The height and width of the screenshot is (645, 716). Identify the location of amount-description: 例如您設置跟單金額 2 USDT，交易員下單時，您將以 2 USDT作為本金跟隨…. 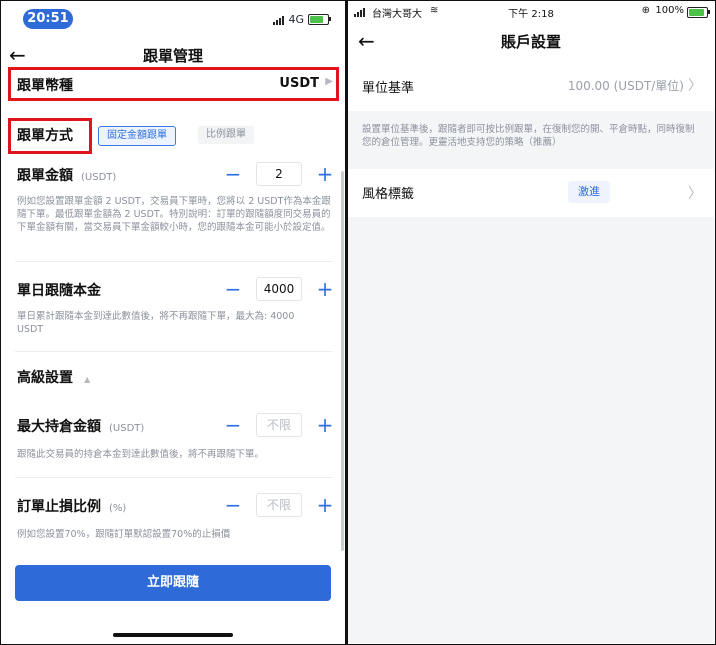
(174, 214).